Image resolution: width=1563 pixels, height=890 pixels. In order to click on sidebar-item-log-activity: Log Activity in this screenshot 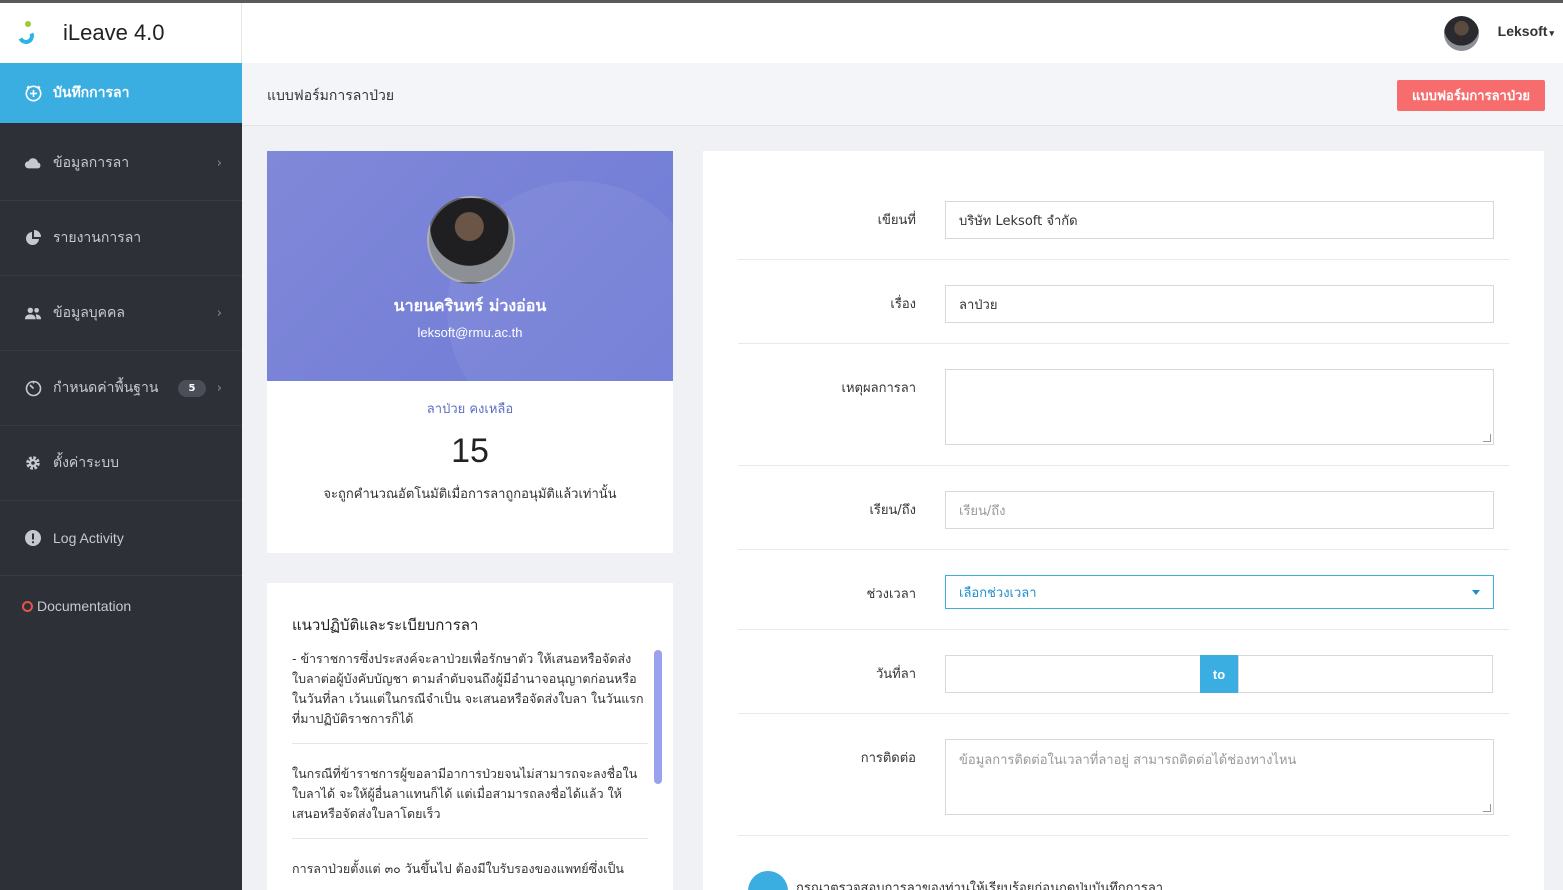, I will do `click(121, 538)`.